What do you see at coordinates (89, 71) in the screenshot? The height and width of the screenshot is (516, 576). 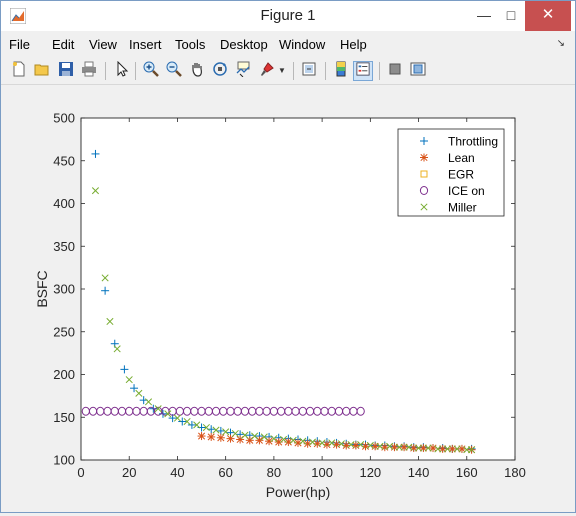 I see `print-icon` at bounding box center [89, 71].